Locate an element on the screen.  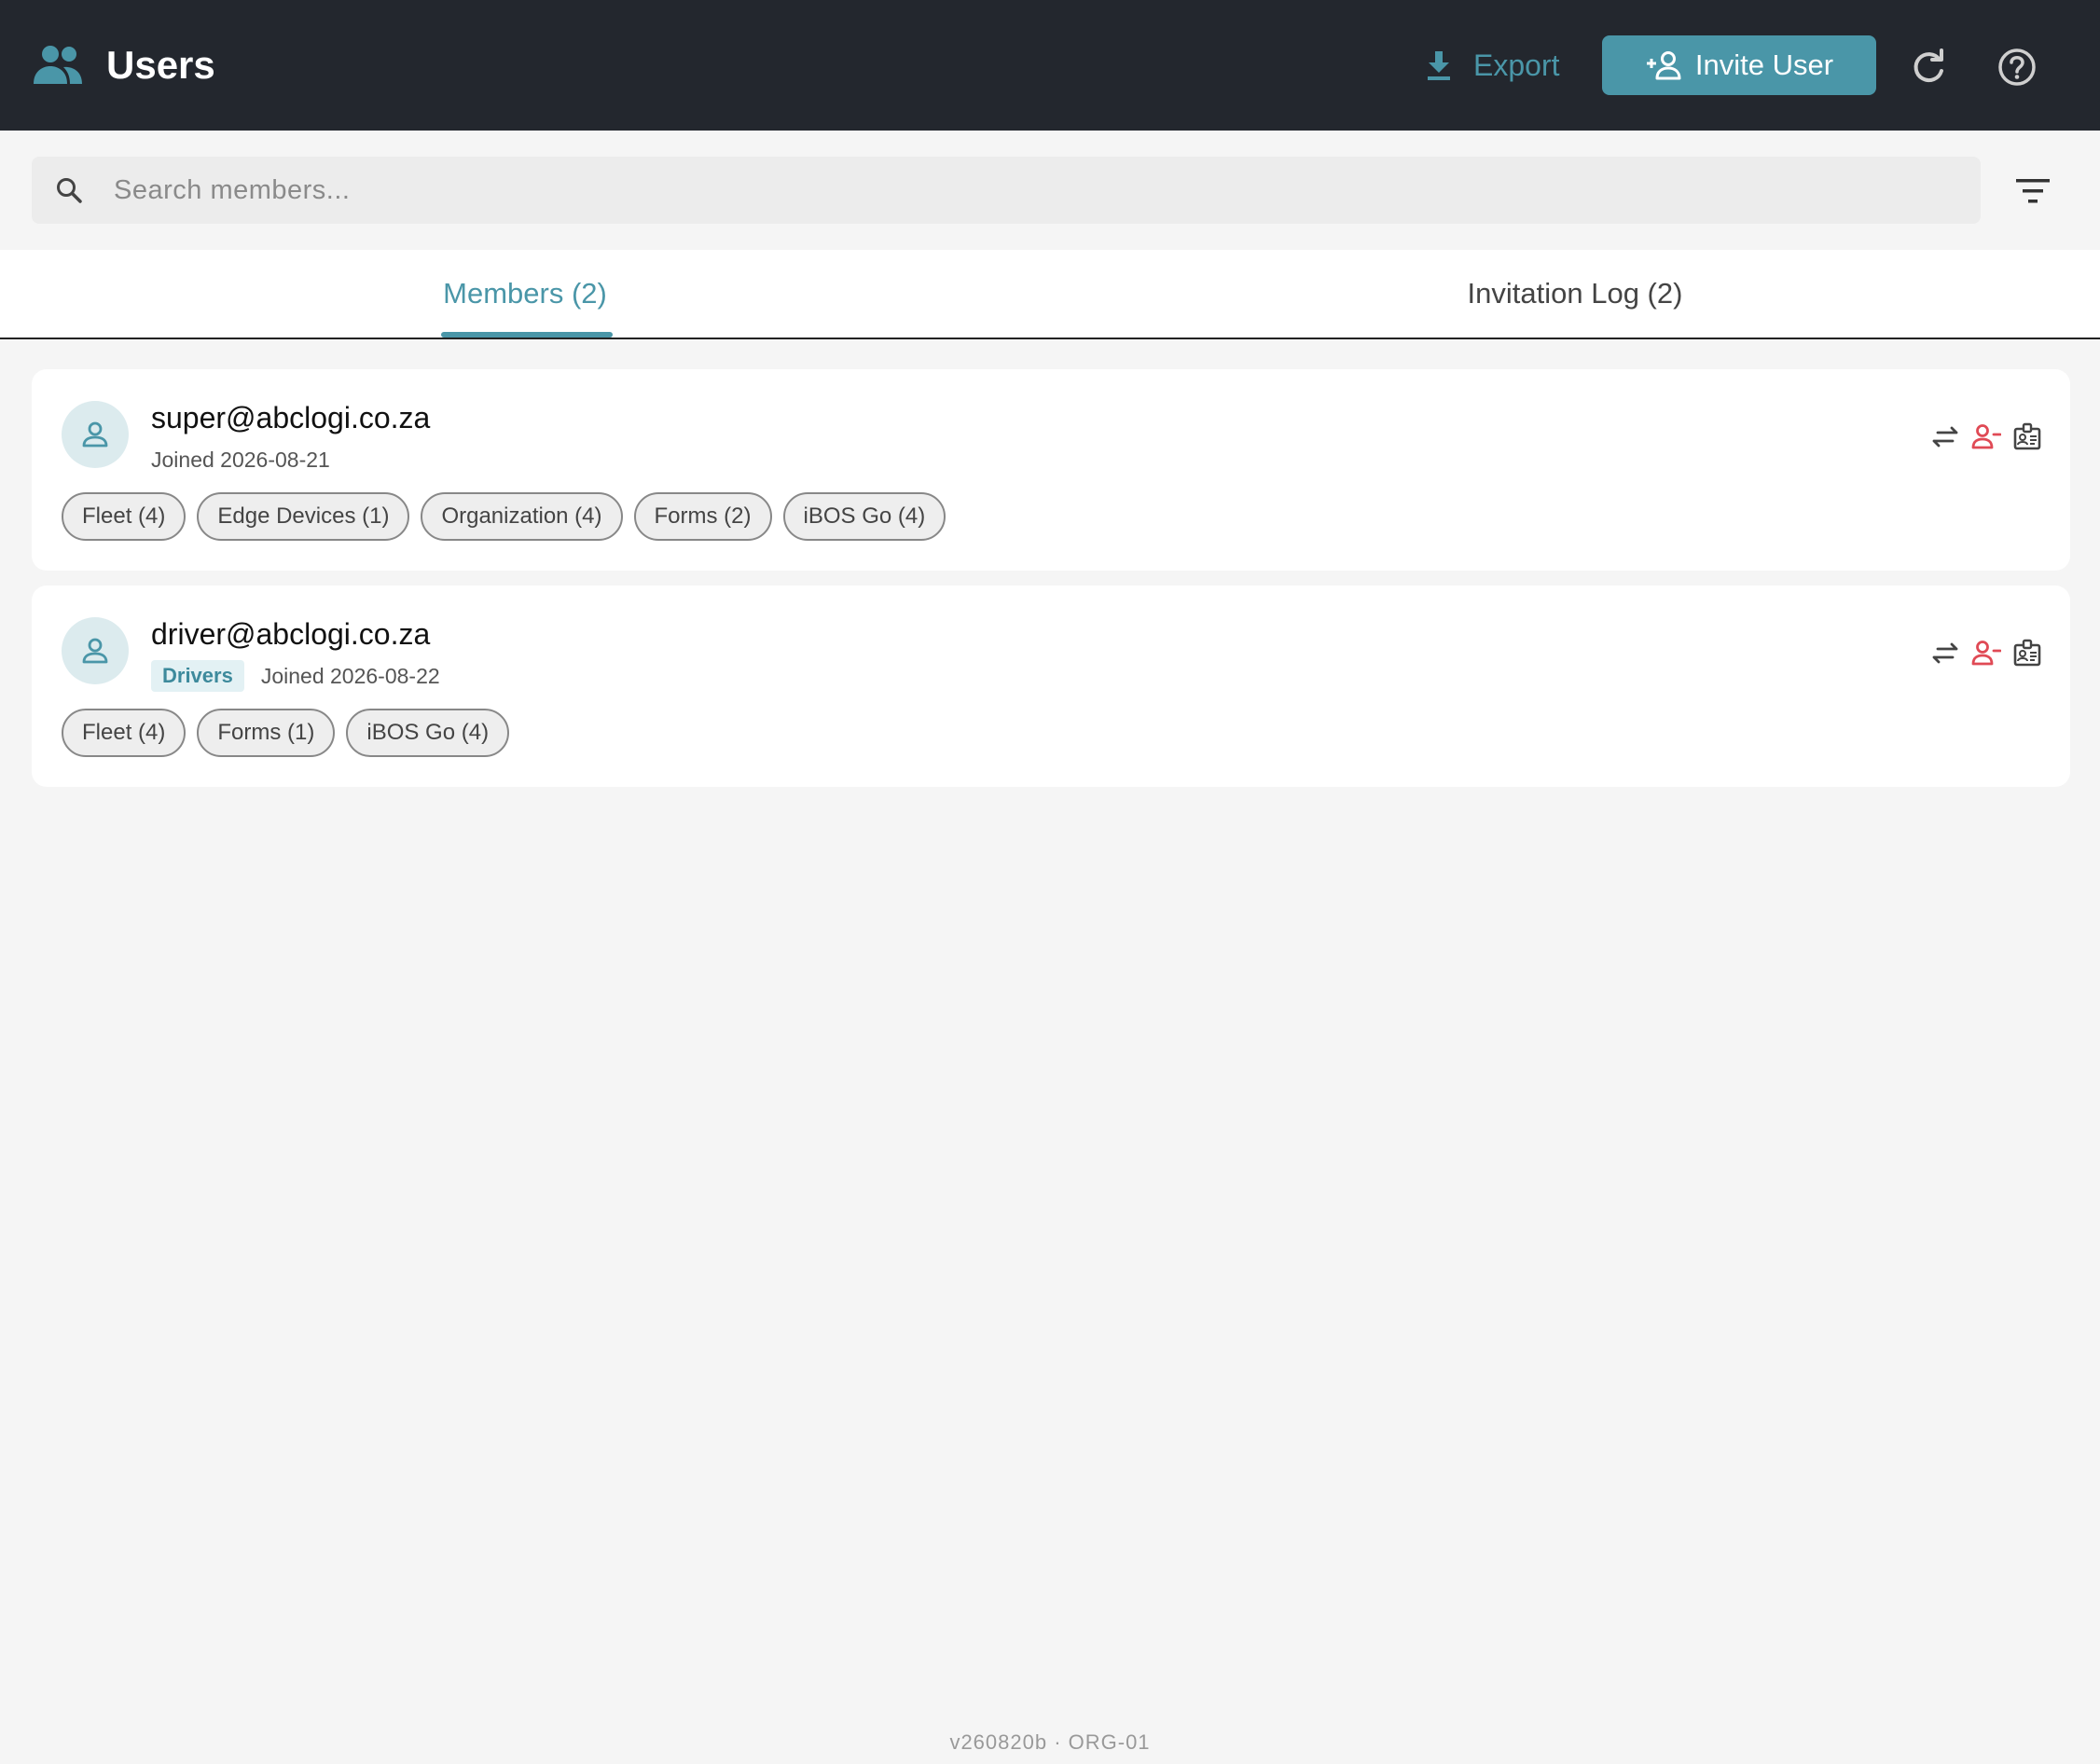
member-meta: Drivers Joined 2026-08-22 is located at coordinates (295, 676).